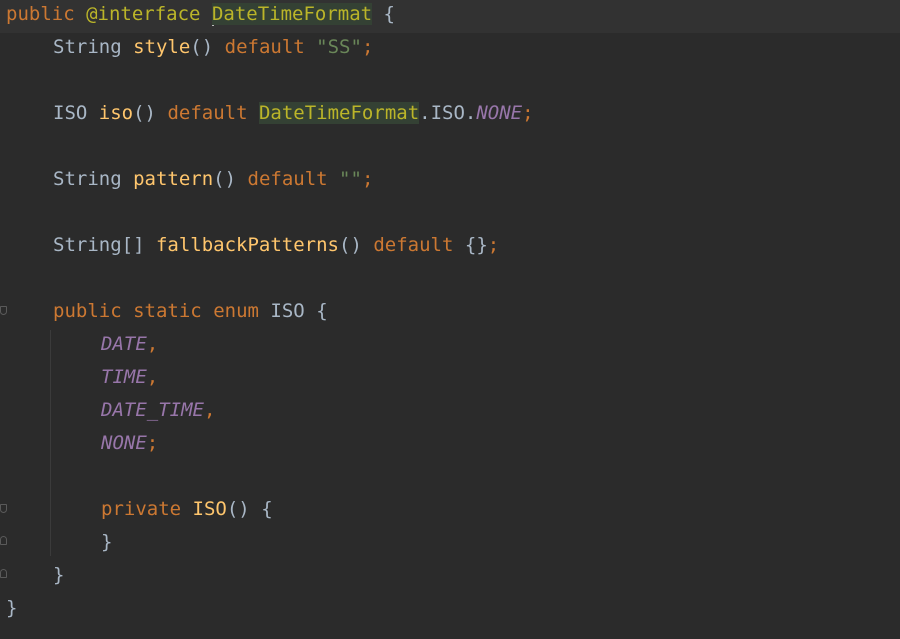 This screenshot has height=639, width=900. I want to click on code-line-14: }, so click(11, 610).